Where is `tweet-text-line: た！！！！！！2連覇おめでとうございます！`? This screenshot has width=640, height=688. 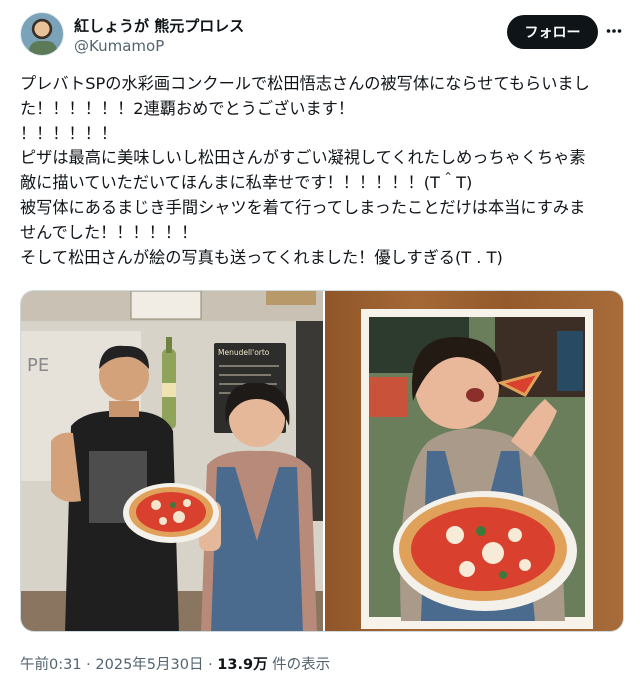 tweet-text-line: た！！！！！！2連覇おめでとうございます！ is located at coordinates (187, 108).